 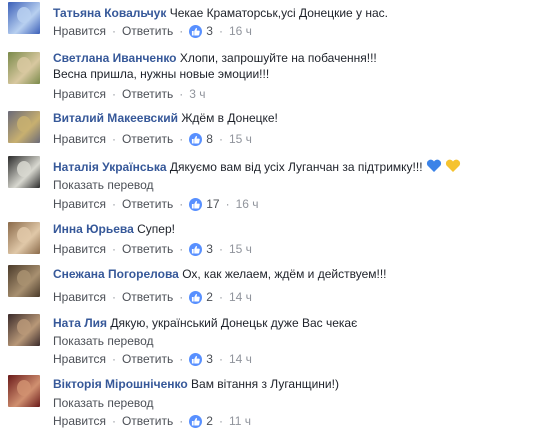 What do you see at coordinates (213, 204) in the screenshot?
I see `likes-count: 17` at bounding box center [213, 204].